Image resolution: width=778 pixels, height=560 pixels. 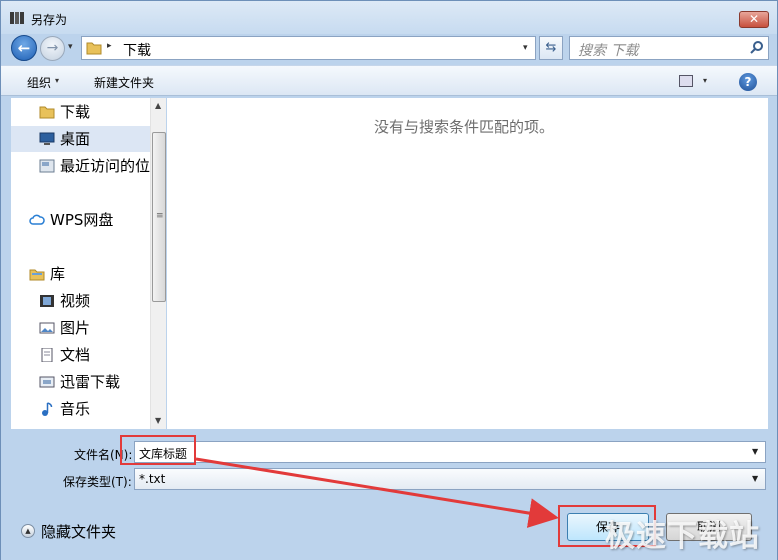 What do you see at coordinates (97, 482) in the screenshot?
I see `filetype-label: 保存类型(T):` at bounding box center [97, 482].